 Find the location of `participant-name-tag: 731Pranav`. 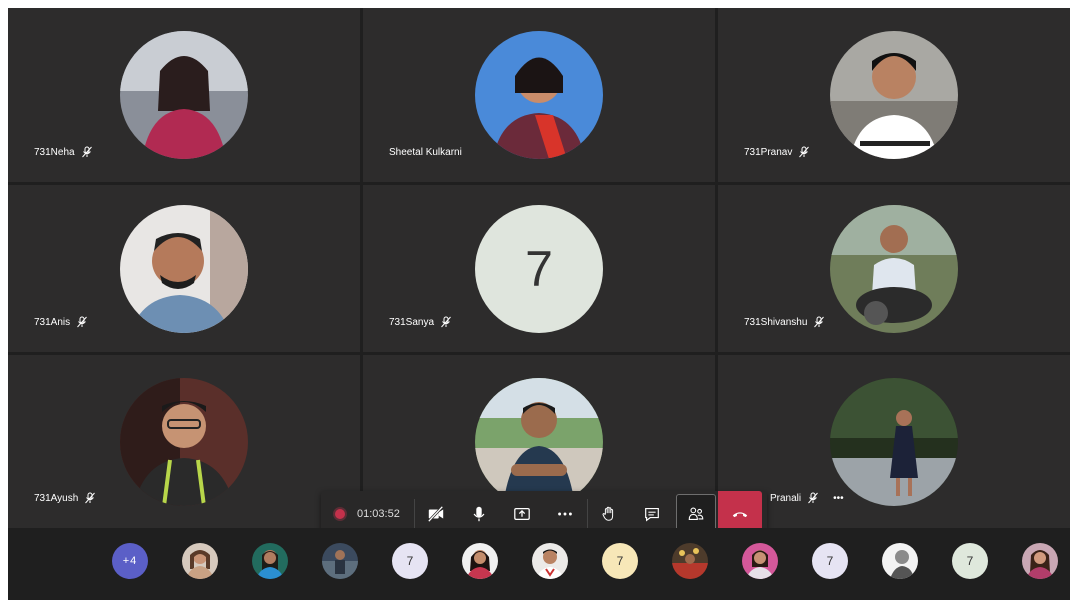

participant-name-tag: 731Pranav is located at coordinates (777, 152).